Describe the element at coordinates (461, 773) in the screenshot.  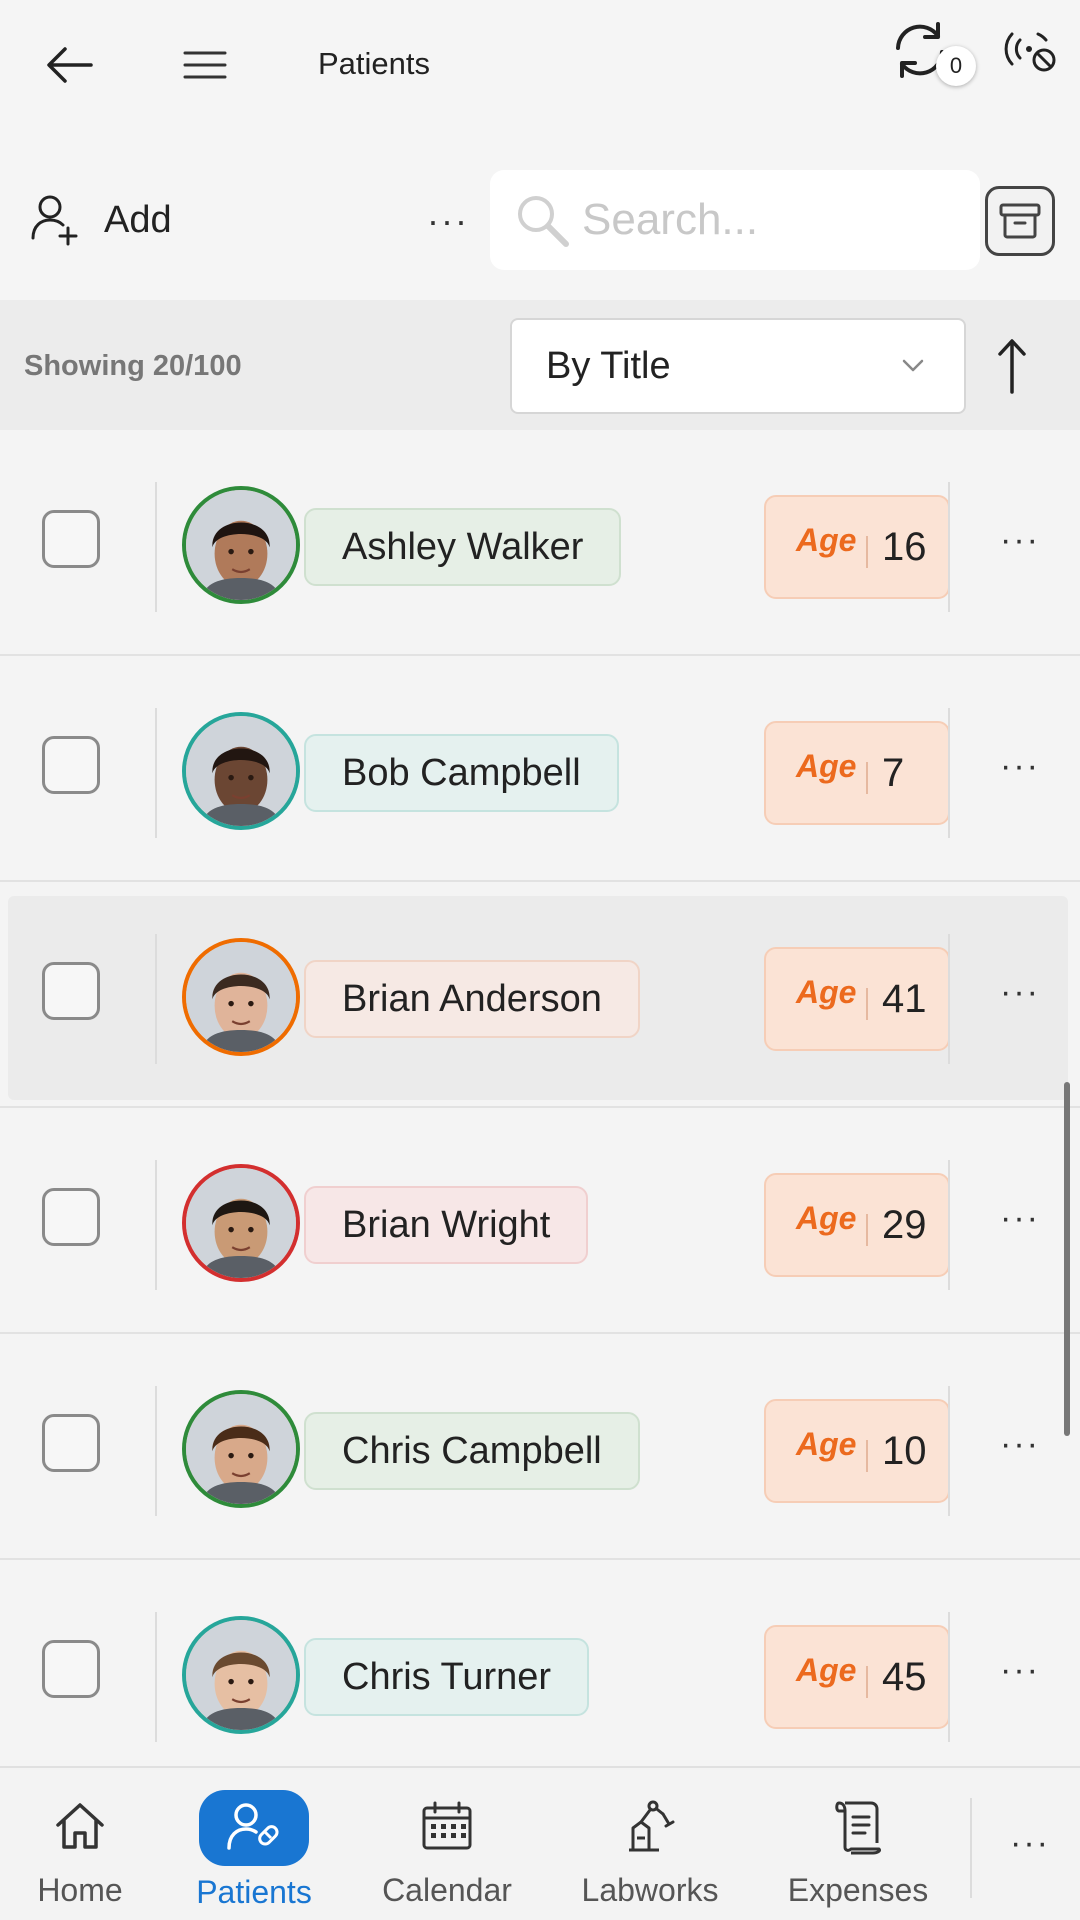
I see `patient-name-chip: Bob Campbell` at that location.